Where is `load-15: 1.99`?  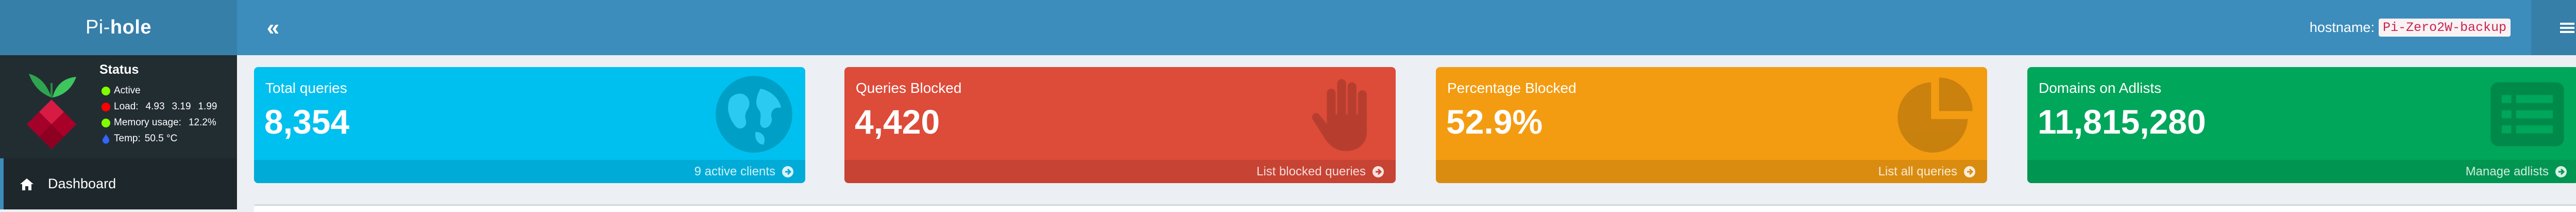 load-15: 1.99 is located at coordinates (207, 107).